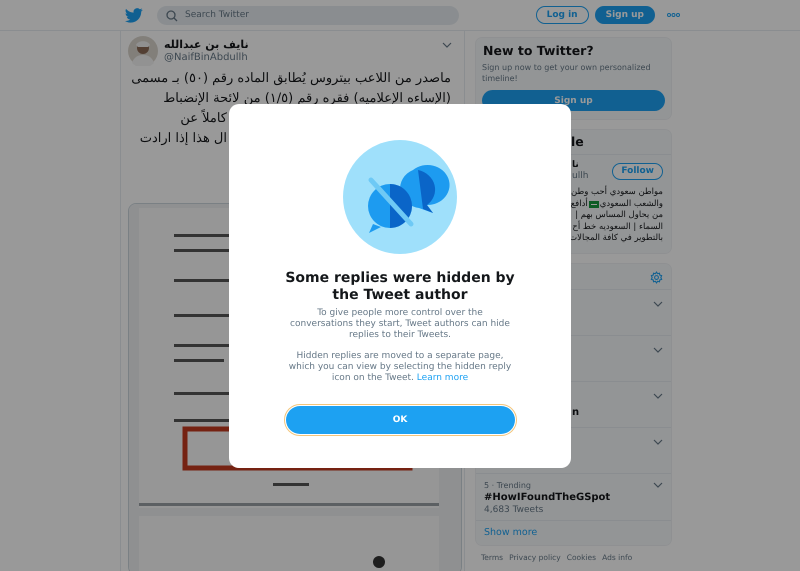  I want to click on bio-text: أدافع, so click(579, 204).